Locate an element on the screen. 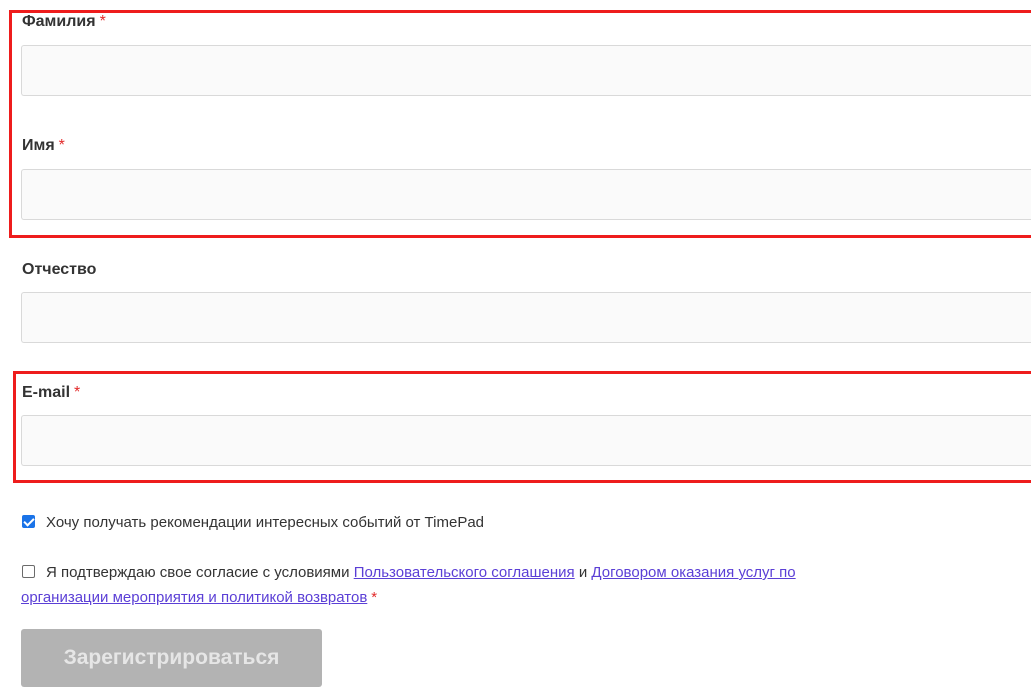  register-button: Зарегистрироваться is located at coordinates (171, 658).